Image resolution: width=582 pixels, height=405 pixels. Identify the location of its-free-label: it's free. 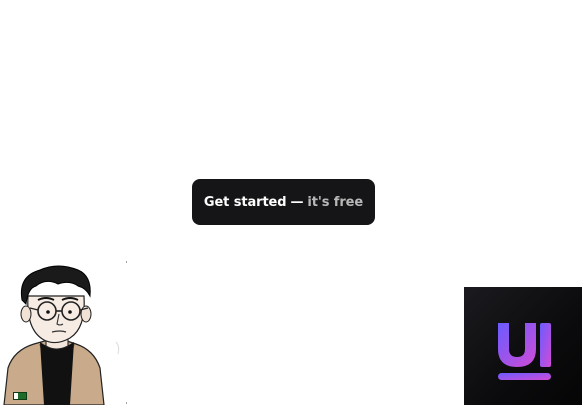
(335, 202).